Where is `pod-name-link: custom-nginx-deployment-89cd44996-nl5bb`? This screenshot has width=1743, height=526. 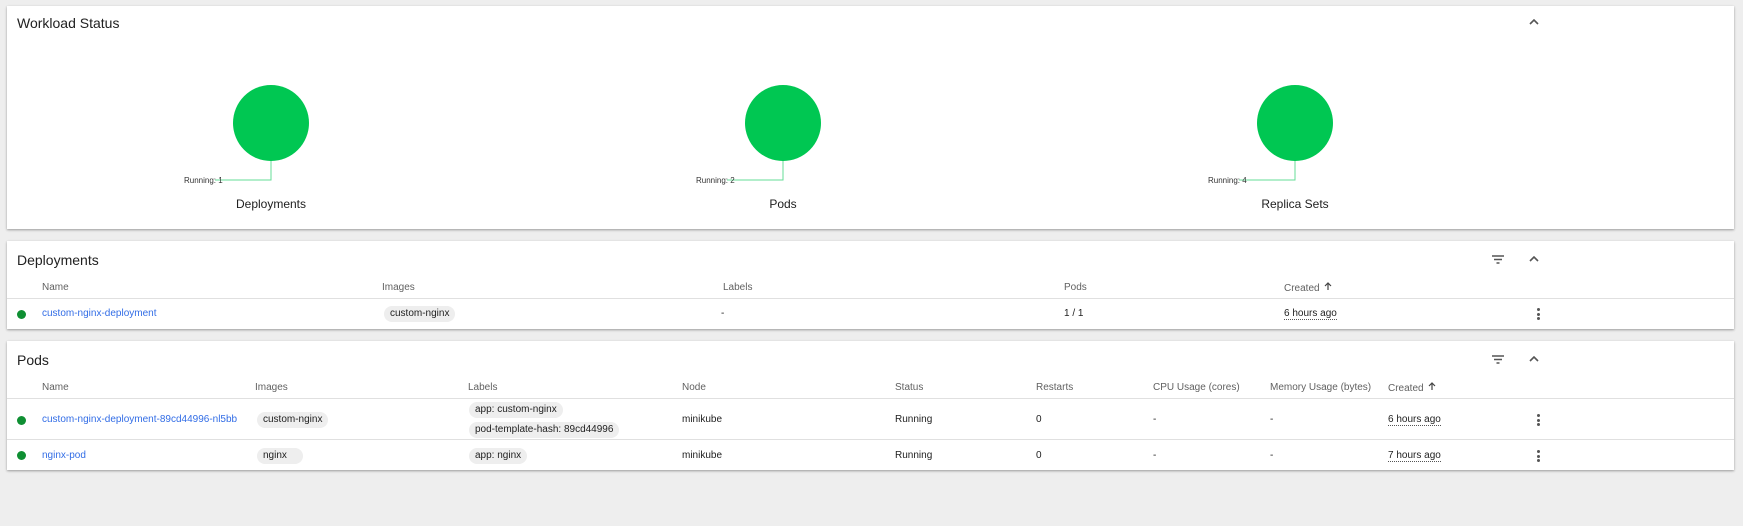 pod-name-link: custom-nginx-deployment-89cd44996-nl5bb is located at coordinates (139, 419).